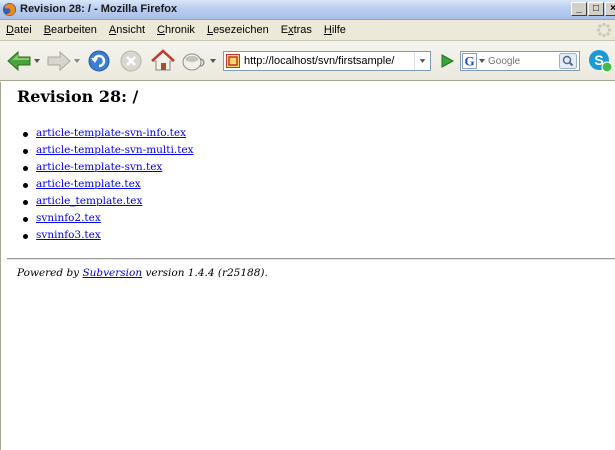  What do you see at coordinates (108, 219) in the screenshot?
I see `list-item: svninfo2.tex` at bounding box center [108, 219].